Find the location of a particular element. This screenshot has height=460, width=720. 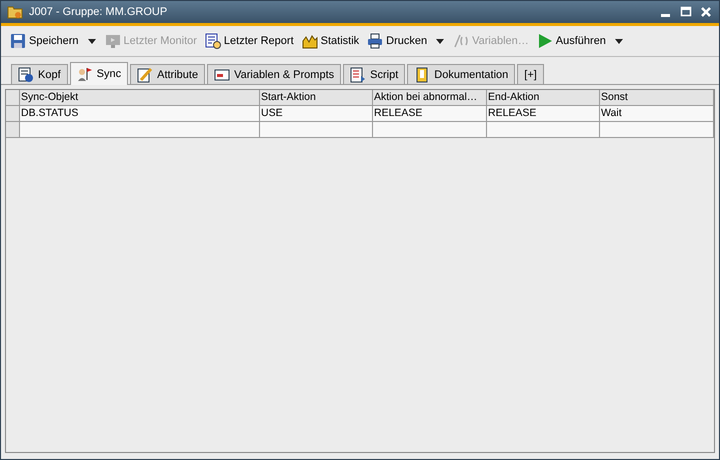

tab: Sync is located at coordinates (99, 73).